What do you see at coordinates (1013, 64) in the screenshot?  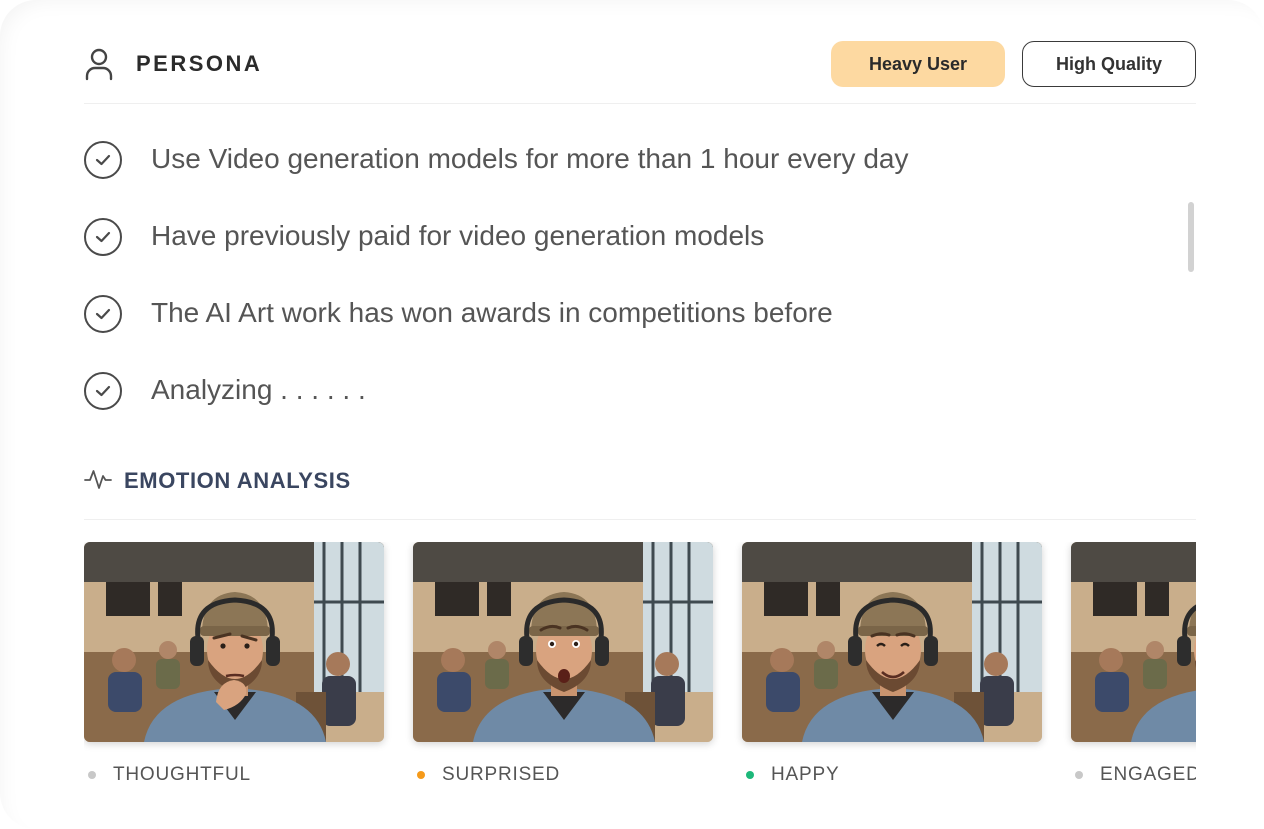 I see `persona-badges: Heavy User High Quality` at bounding box center [1013, 64].